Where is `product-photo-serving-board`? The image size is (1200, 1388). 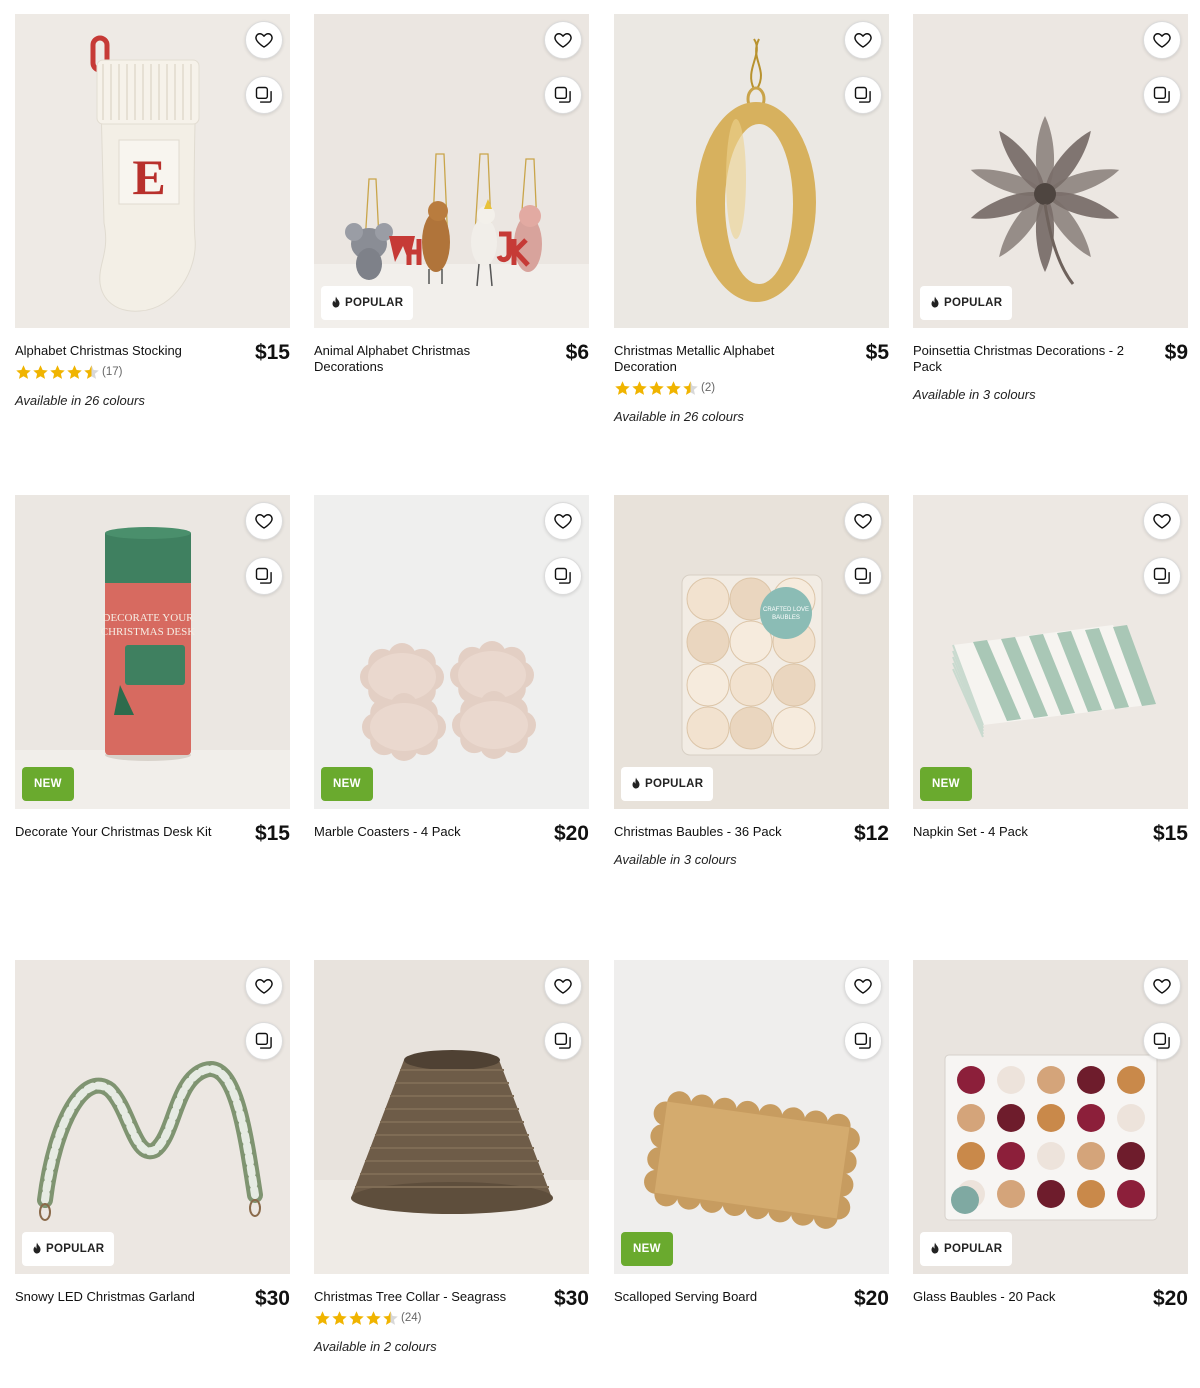 product-photo-serving-board is located at coordinates (751, 1117).